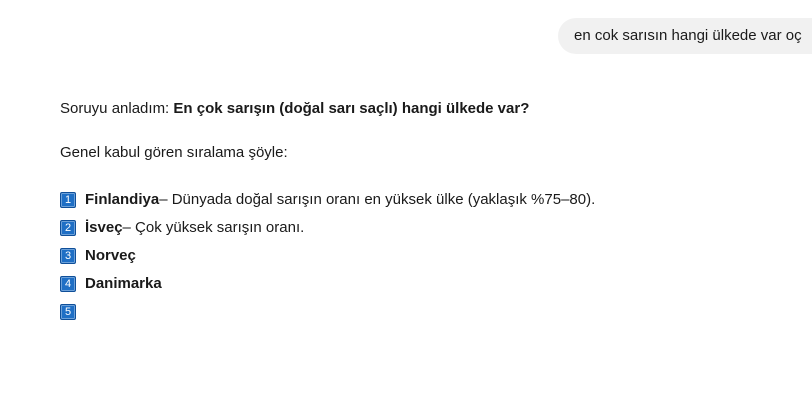 The height and width of the screenshot is (413, 812). Describe the element at coordinates (68, 228) in the screenshot. I see `keycap-number-icon: 2` at that location.